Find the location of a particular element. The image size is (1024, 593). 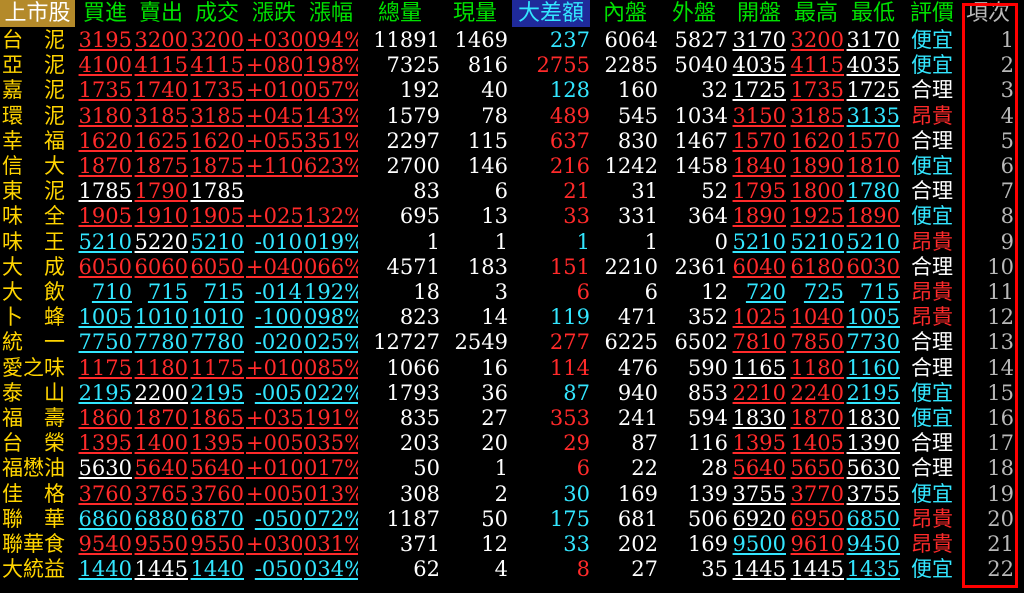

outer-cell: 2361 is located at coordinates (701, 266).